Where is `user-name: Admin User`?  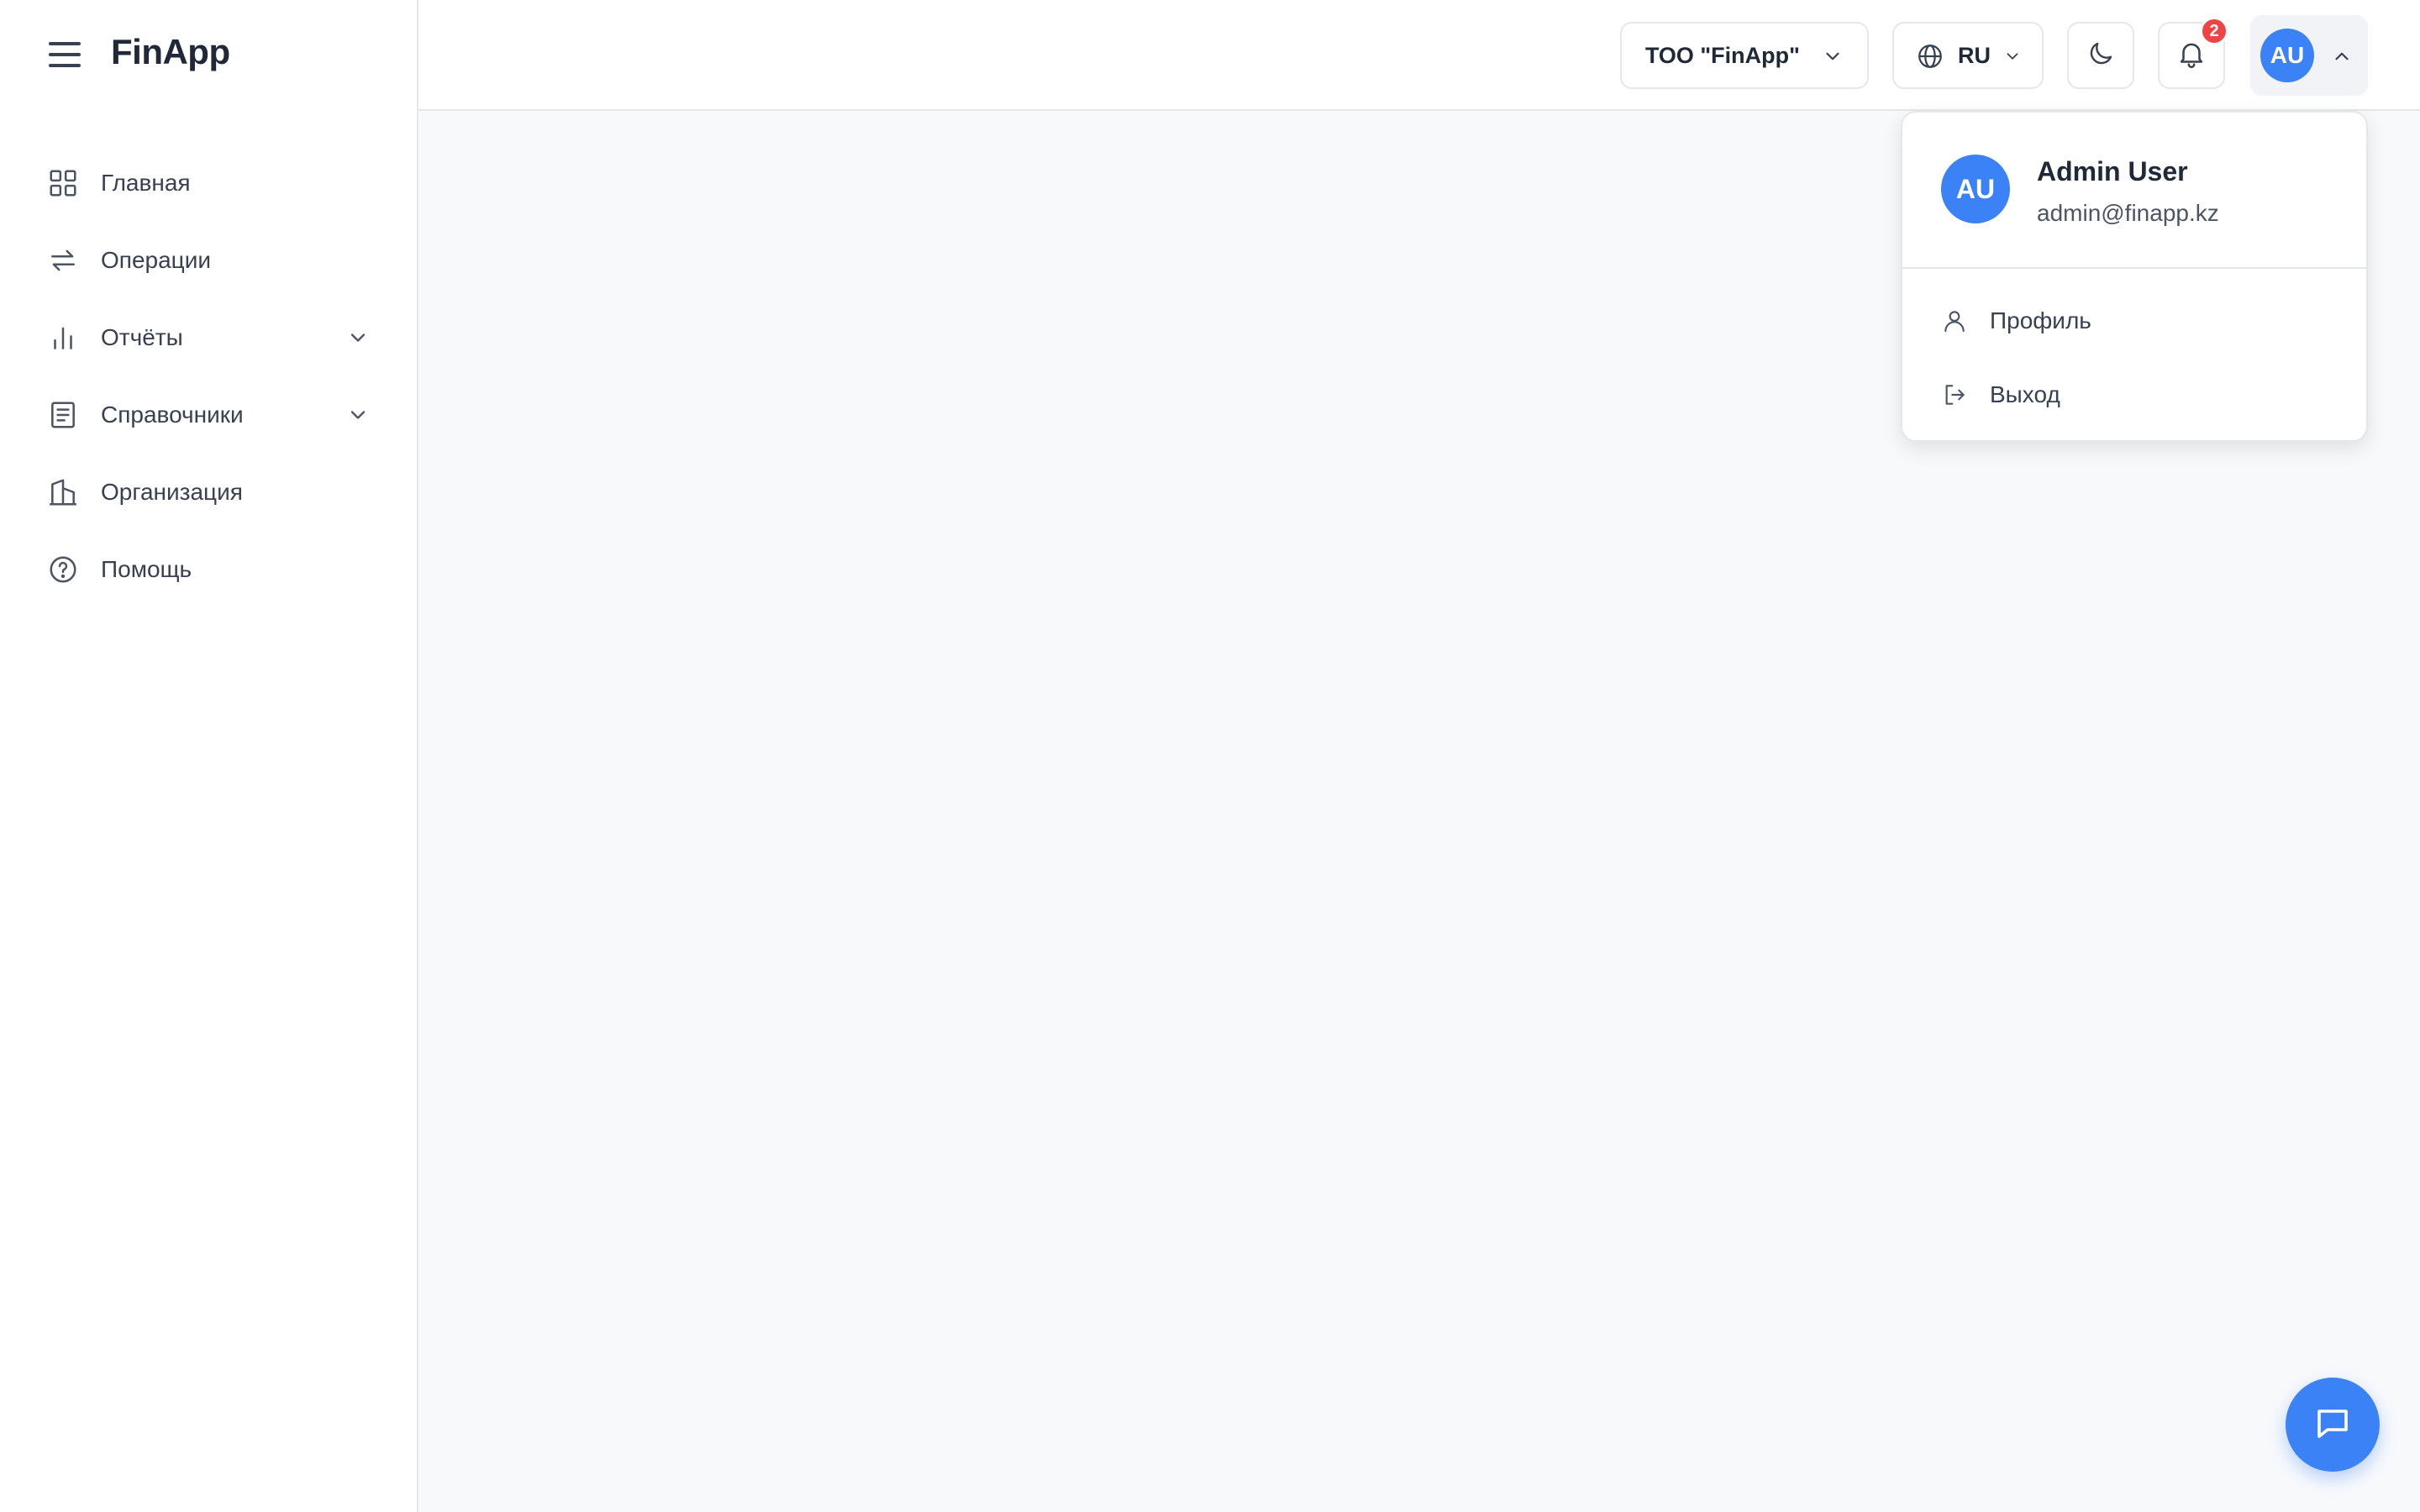
user-name: Admin User is located at coordinates (2112, 171).